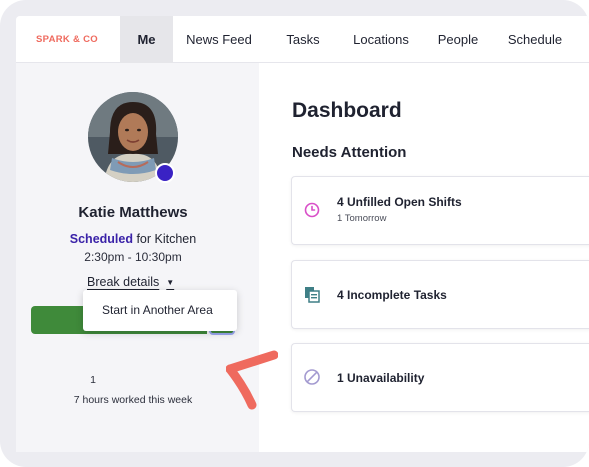 The image size is (589, 467). What do you see at coordinates (133, 257) in the screenshot?
I see `shift-time: 2:30pm - 10:30pm` at bounding box center [133, 257].